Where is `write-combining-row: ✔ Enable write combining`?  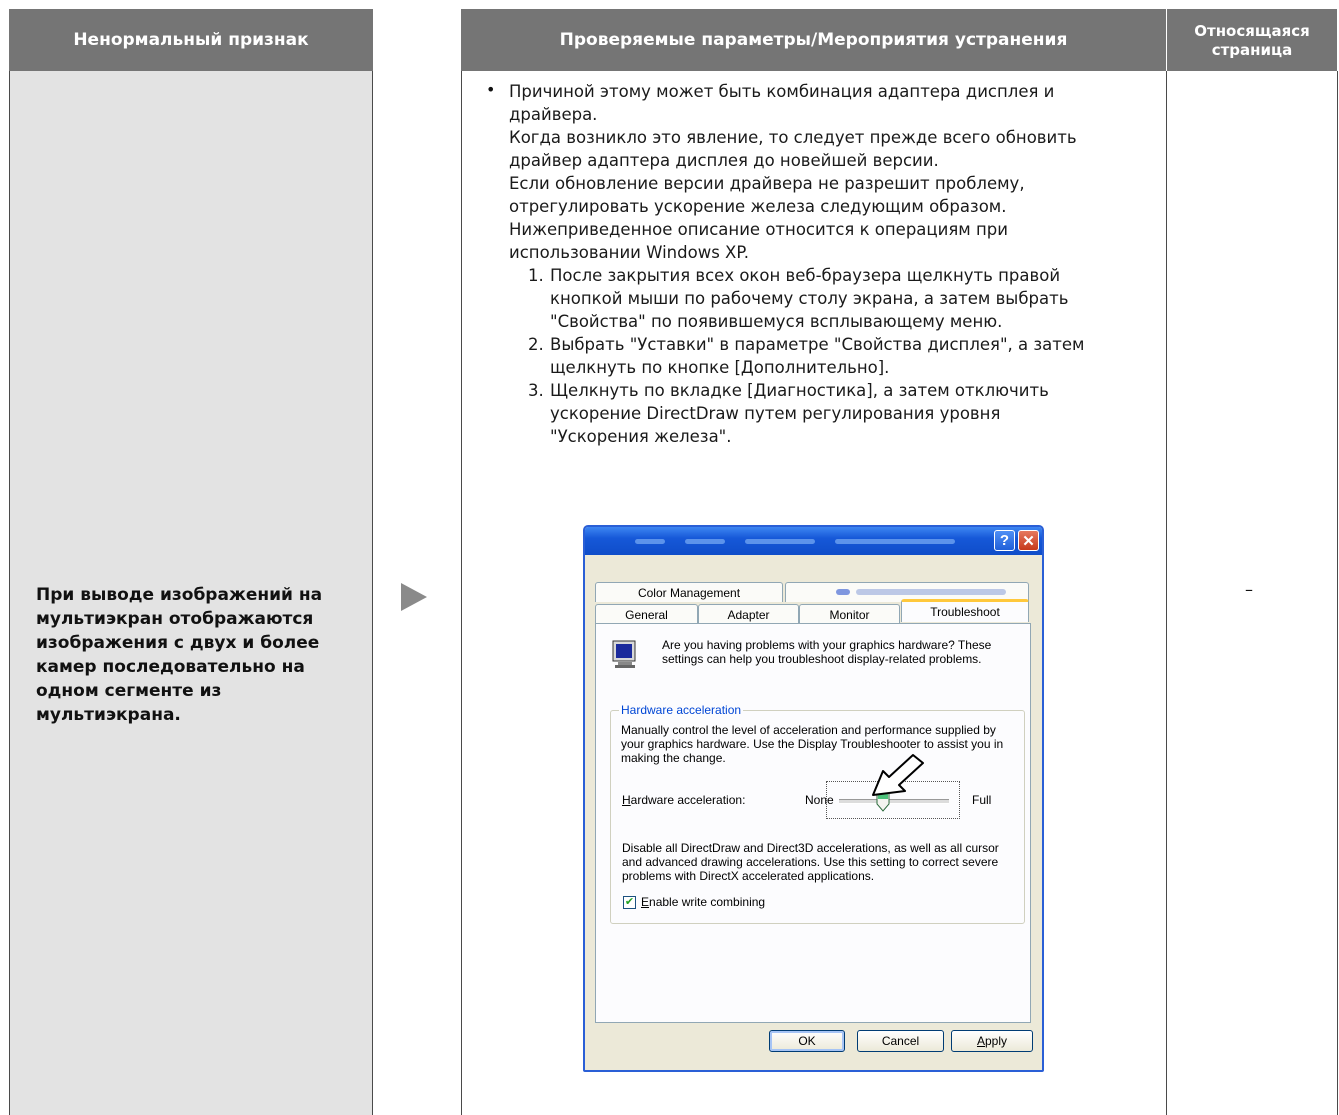 write-combining-row: ✔ Enable write combining is located at coordinates (694, 902).